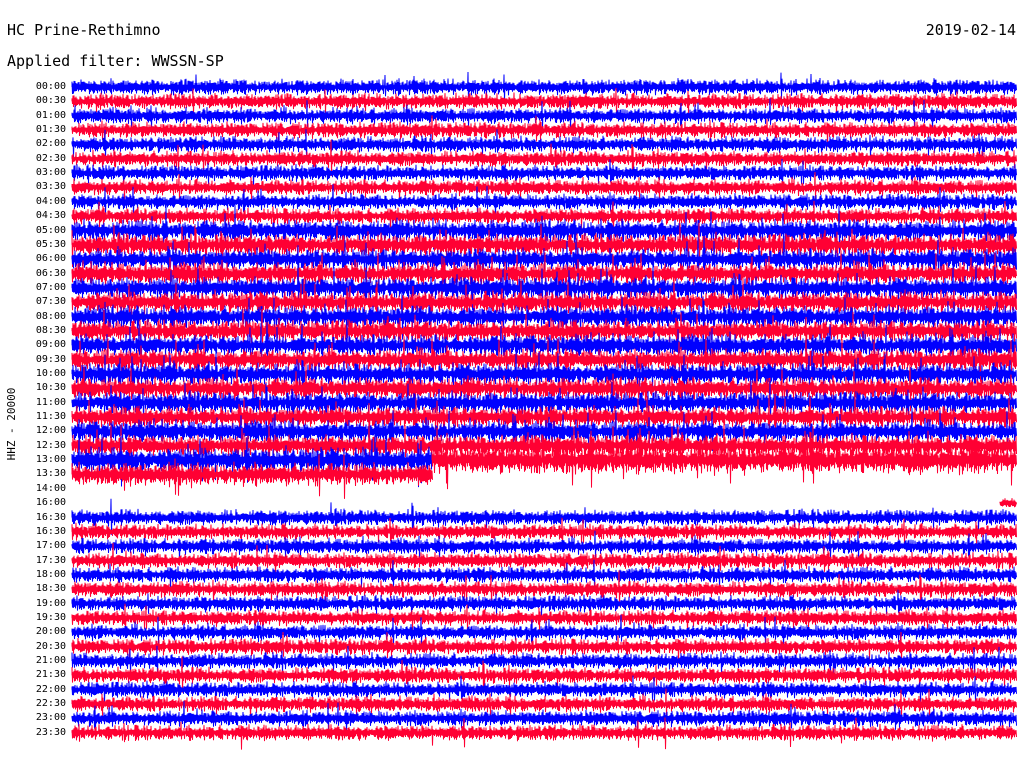 This screenshot has height=780, width=1024. Describe the element at coordinates (1008, 503) in the screenshot. I see `trace-row-restart` at that location.